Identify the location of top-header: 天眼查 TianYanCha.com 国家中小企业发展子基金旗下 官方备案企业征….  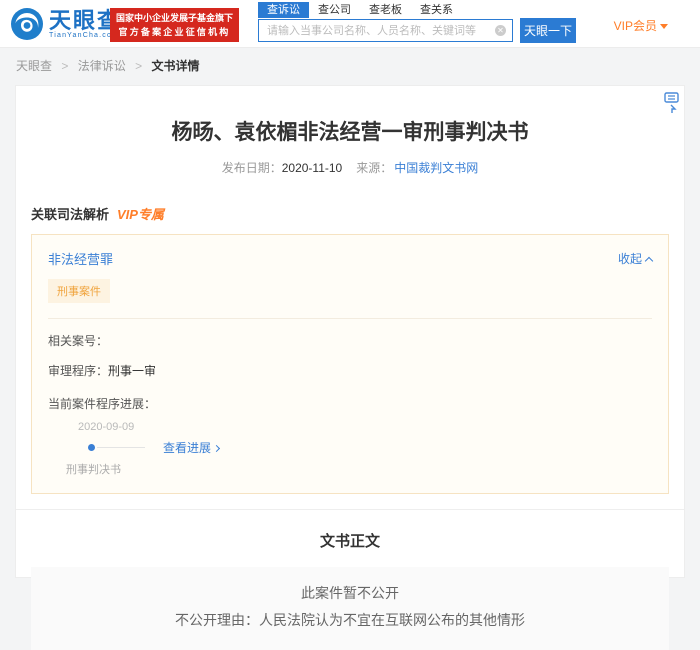
(350, 24).